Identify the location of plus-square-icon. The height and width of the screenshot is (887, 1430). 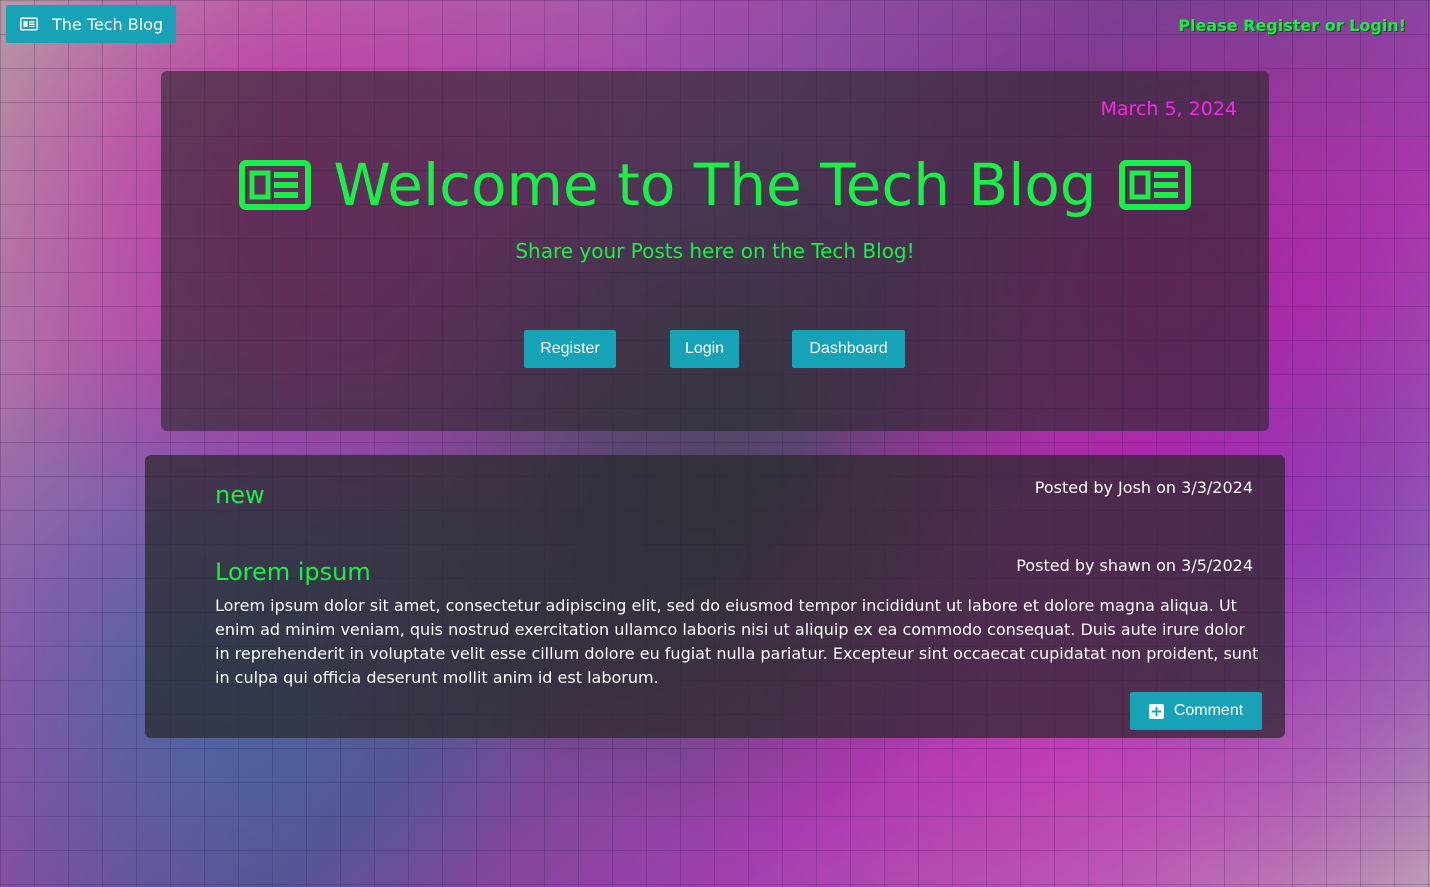
(1156, 711).